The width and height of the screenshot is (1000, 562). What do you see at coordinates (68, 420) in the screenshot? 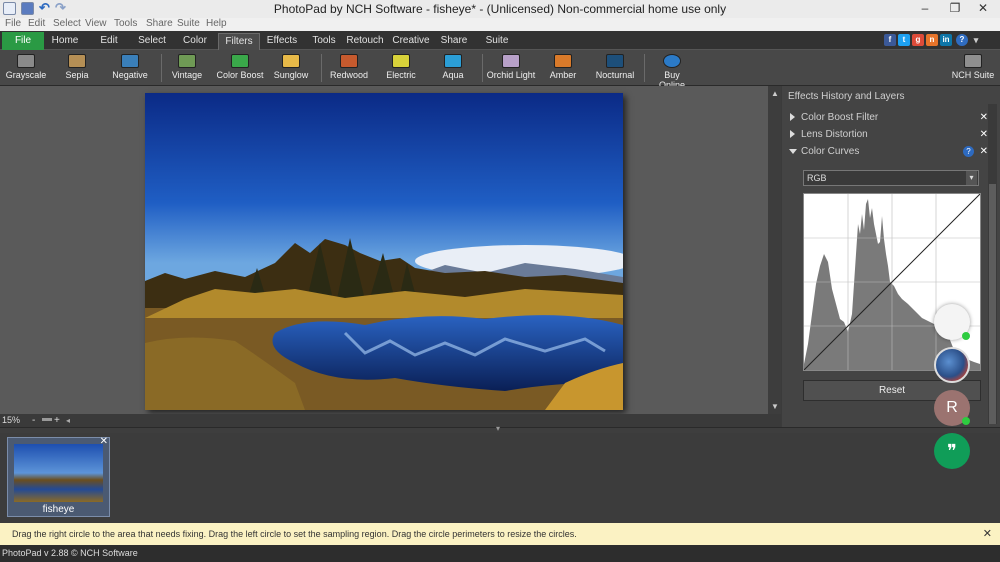
I see `scroll-left-icon: ◂` at bounding box center [68, 420].